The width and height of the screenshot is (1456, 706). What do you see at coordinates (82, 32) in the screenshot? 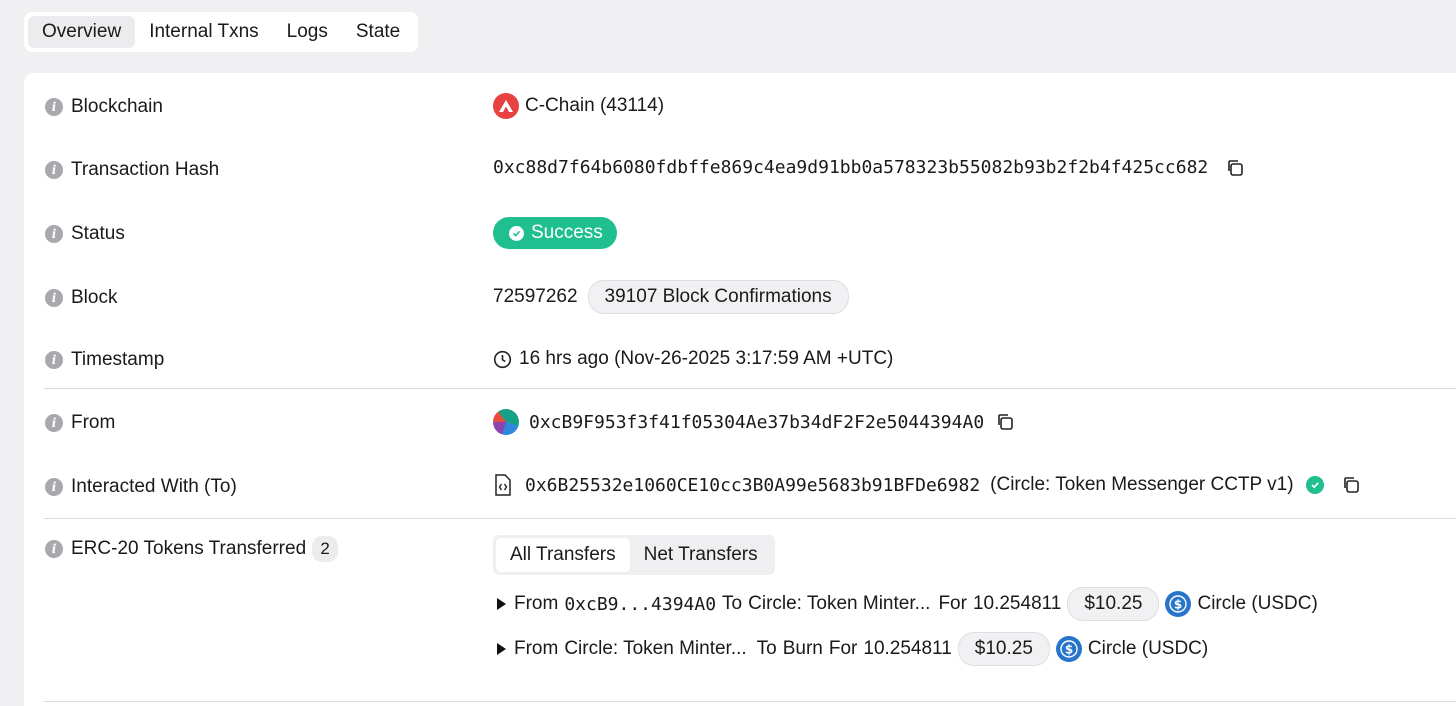
I see `tab-overview: Overview` at bounding box center [82, 32].